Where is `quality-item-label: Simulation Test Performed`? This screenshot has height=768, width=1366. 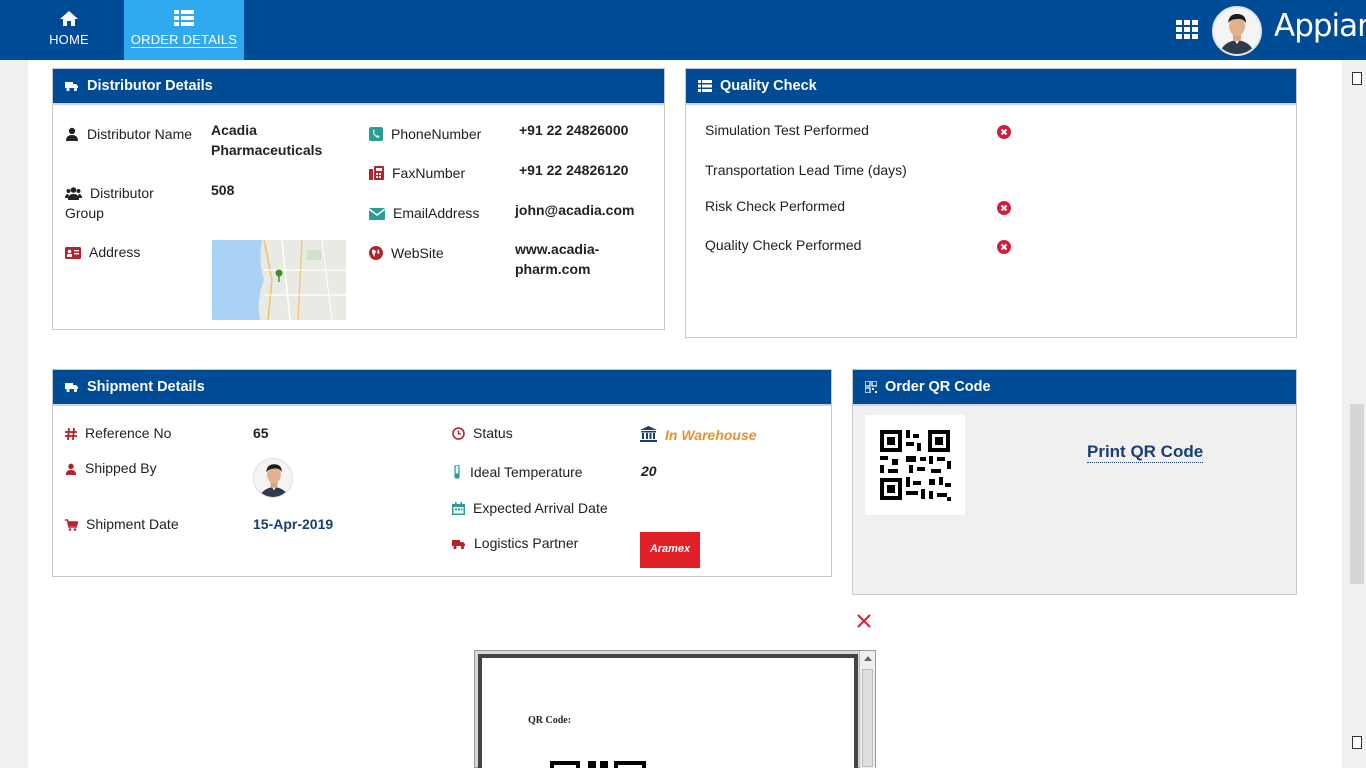
quality-item-label: Simulation Test Performed is located at coordinates (787, 130).